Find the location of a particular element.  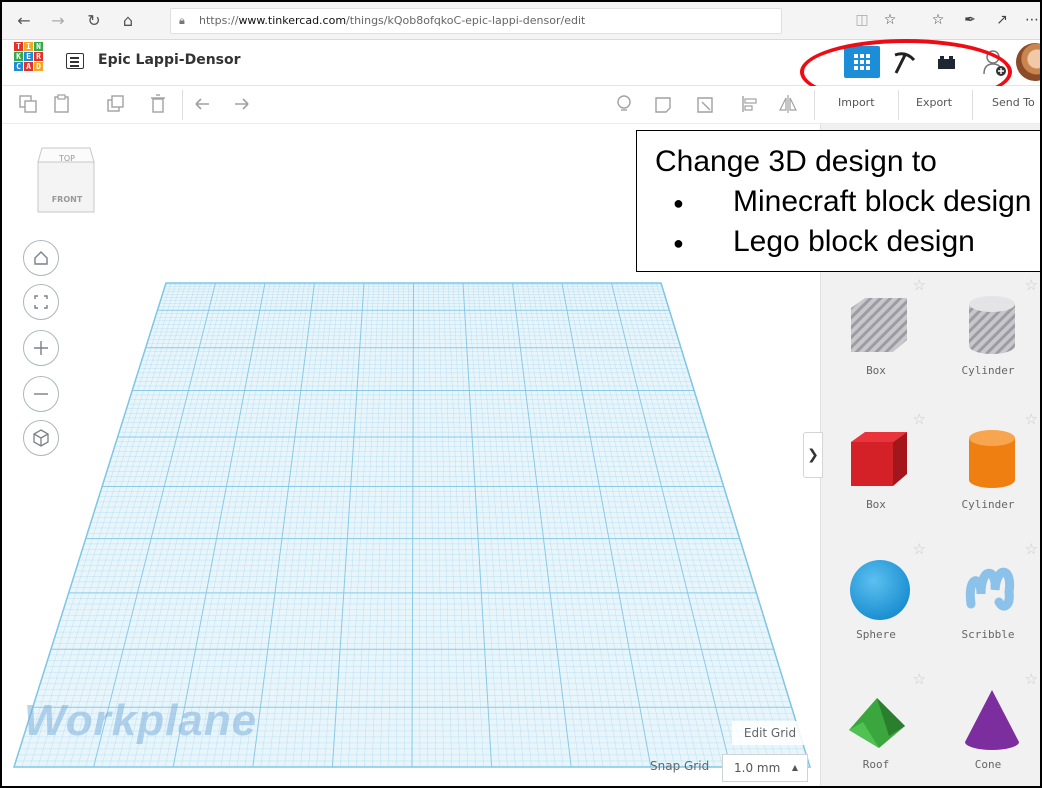

mirror-icon is located at coordinates (788, 104).